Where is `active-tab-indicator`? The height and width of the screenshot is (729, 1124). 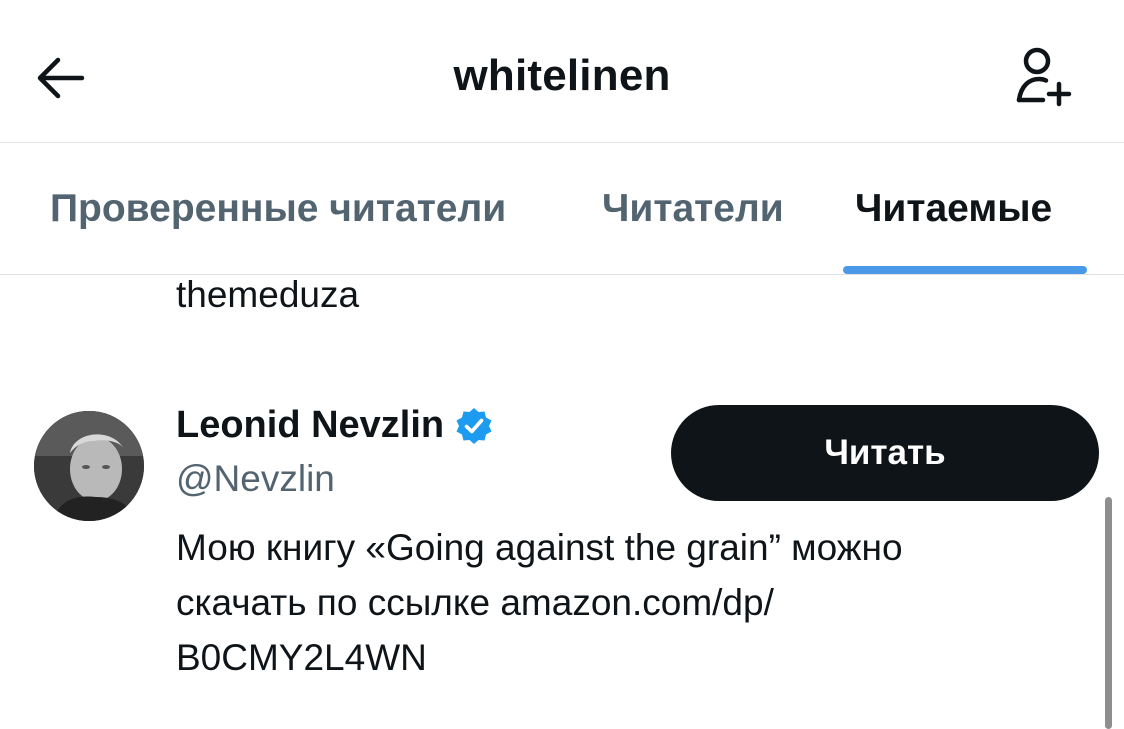 active-tab-indicator is located at coordinates (965, 270).